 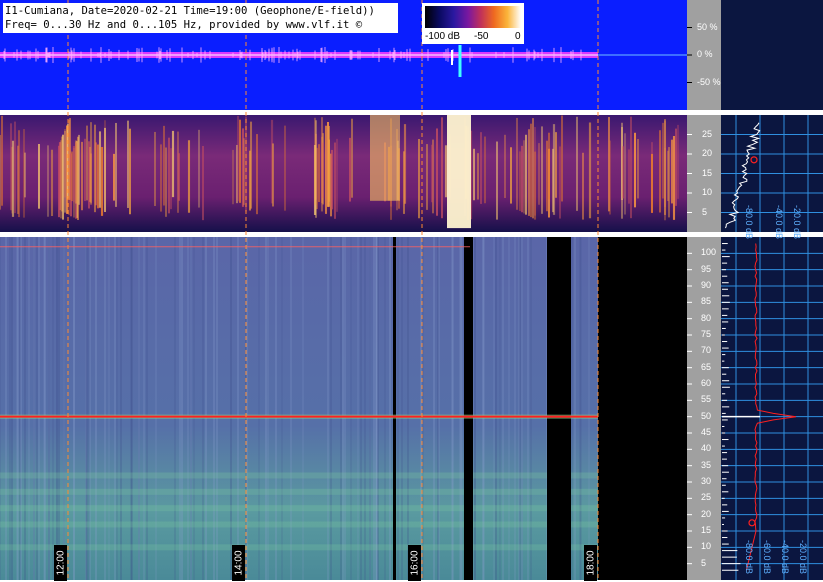 I want to click on spectrogram-105hz-y-label: 95, so click(x=706, y=268).